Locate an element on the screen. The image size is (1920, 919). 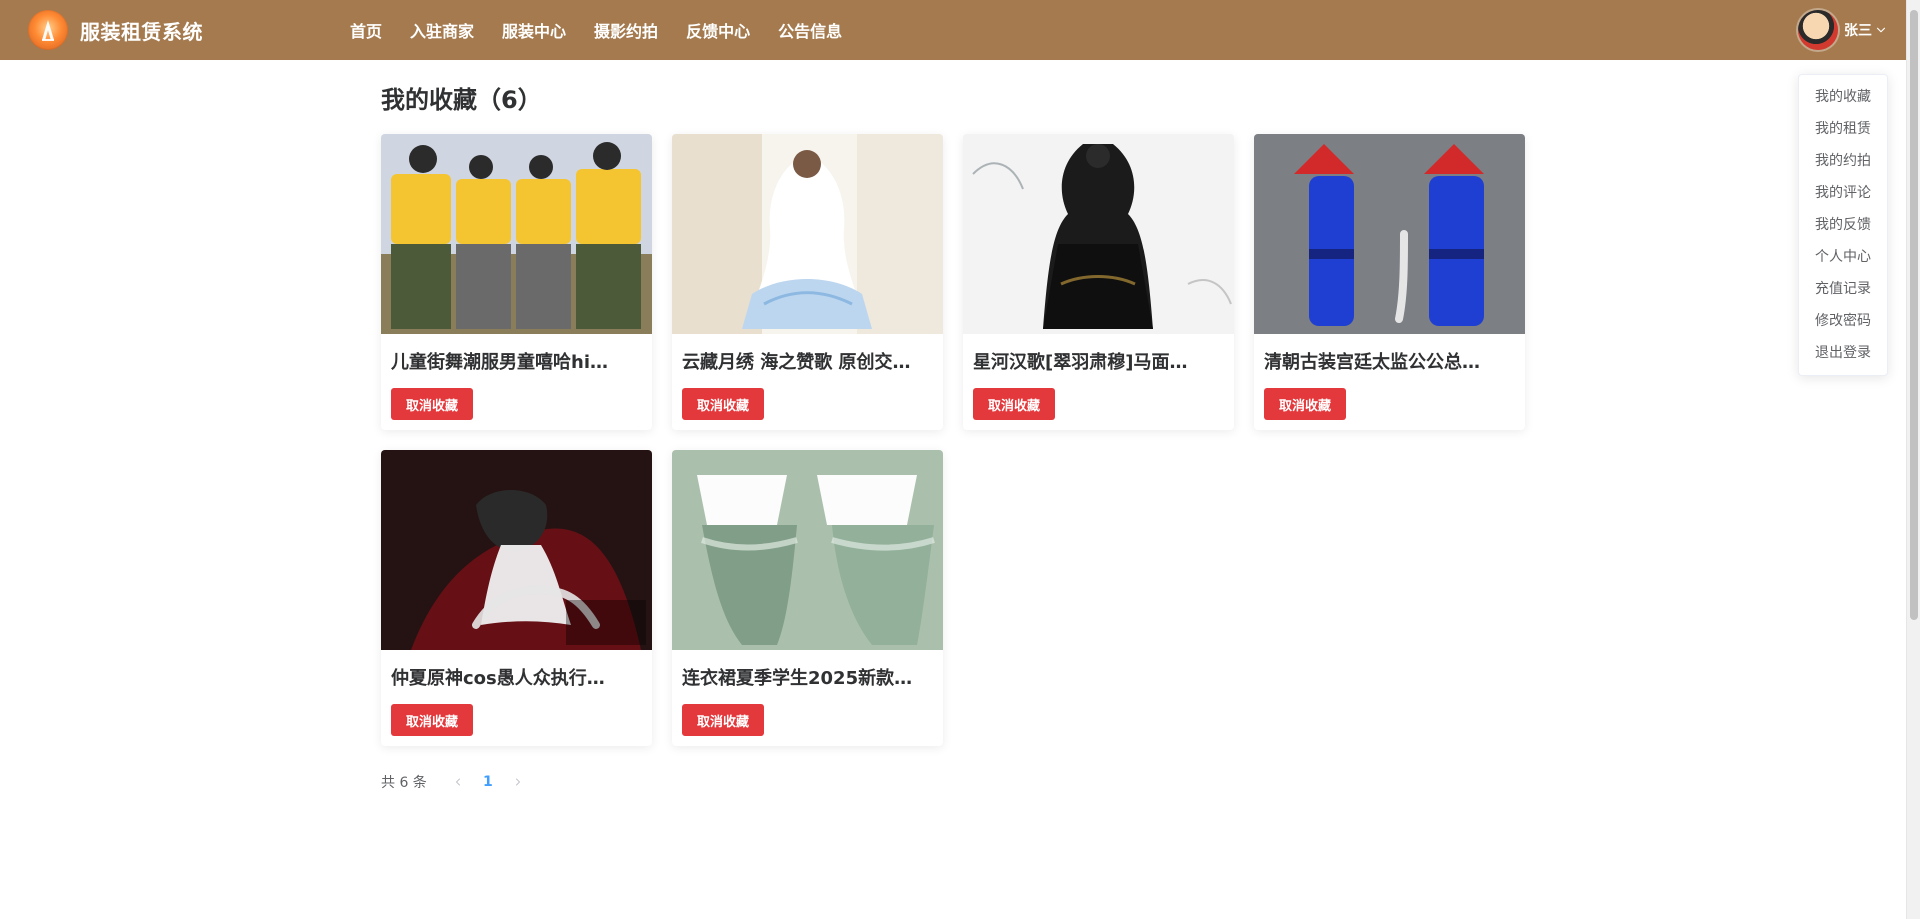
favorite-card: 云藏月绣 海之赞歌 原创交… 取消收藏 is located at coordinates (807, 282).